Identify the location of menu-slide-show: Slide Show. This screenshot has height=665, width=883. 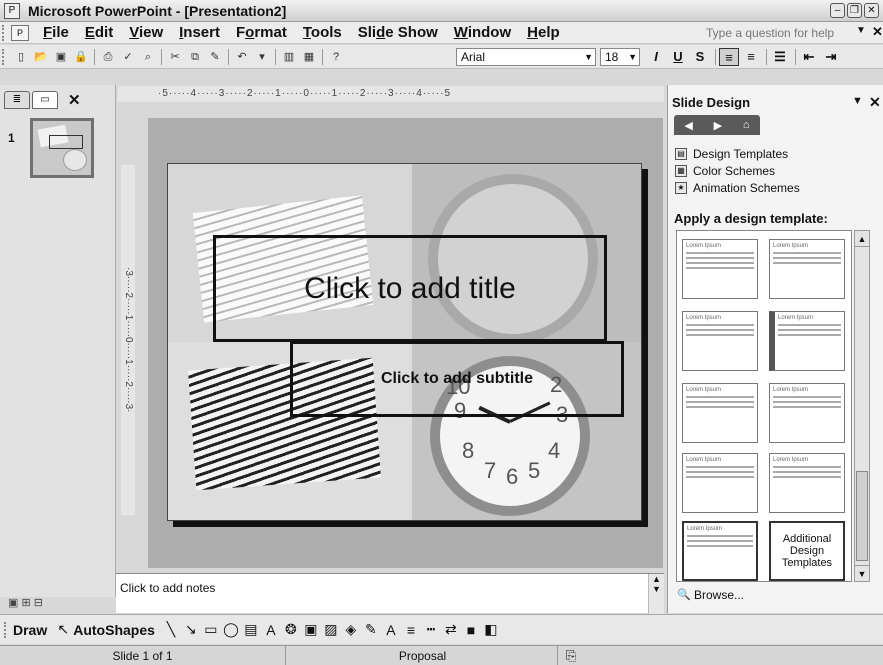
(398, 32).